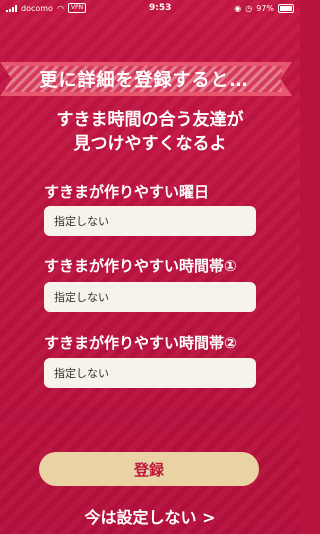  What do you see at coordinates (11, 8) in the screenshot?
I see `signal-icon` at bounding box center [11, 8].